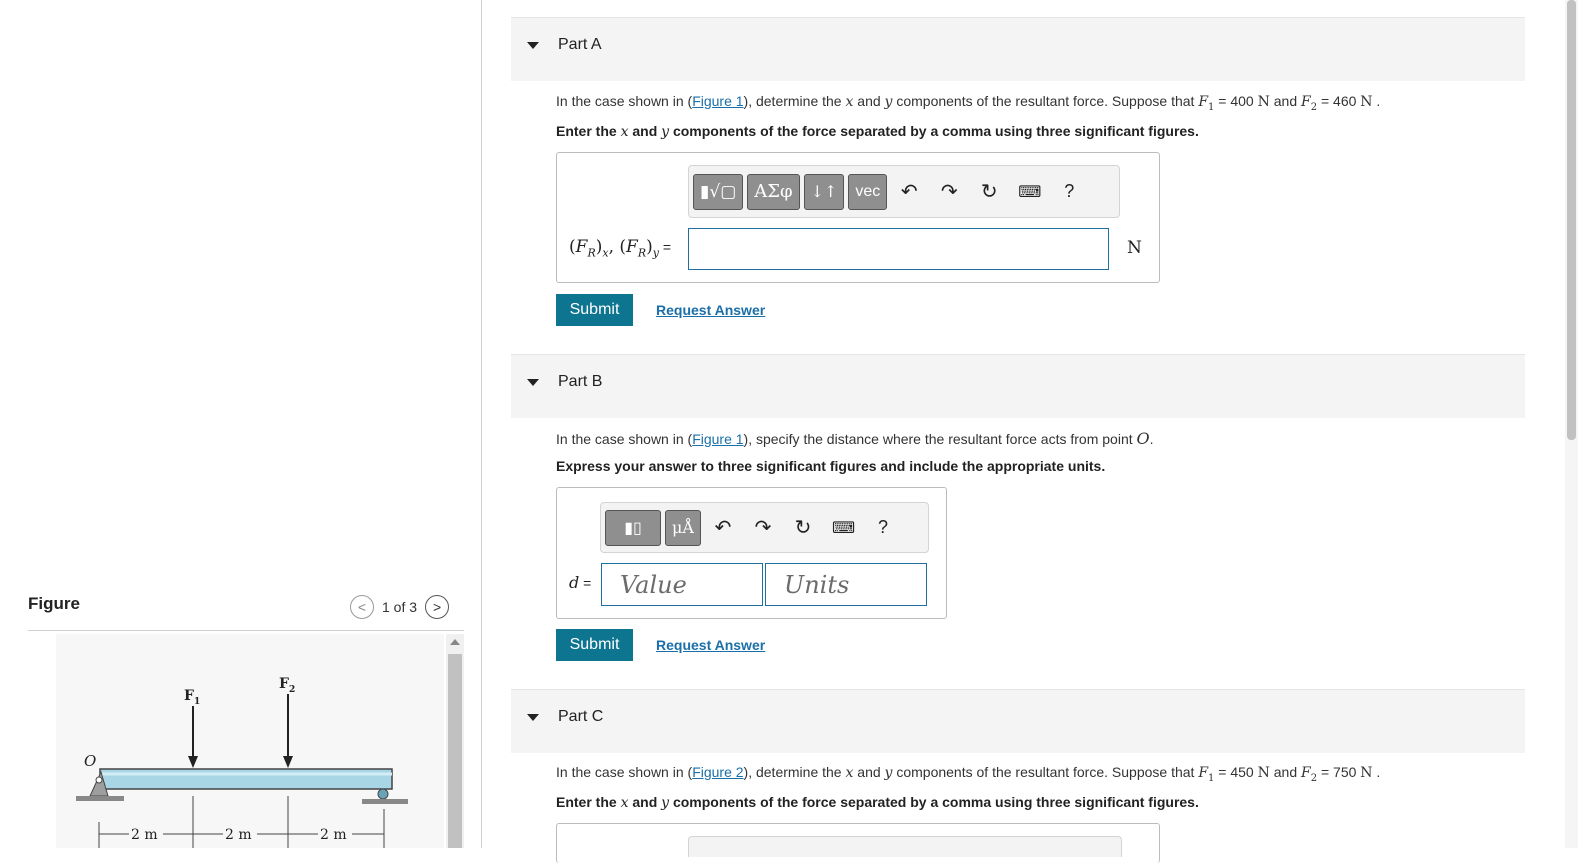  I want to click on beam, so click(246, 779).